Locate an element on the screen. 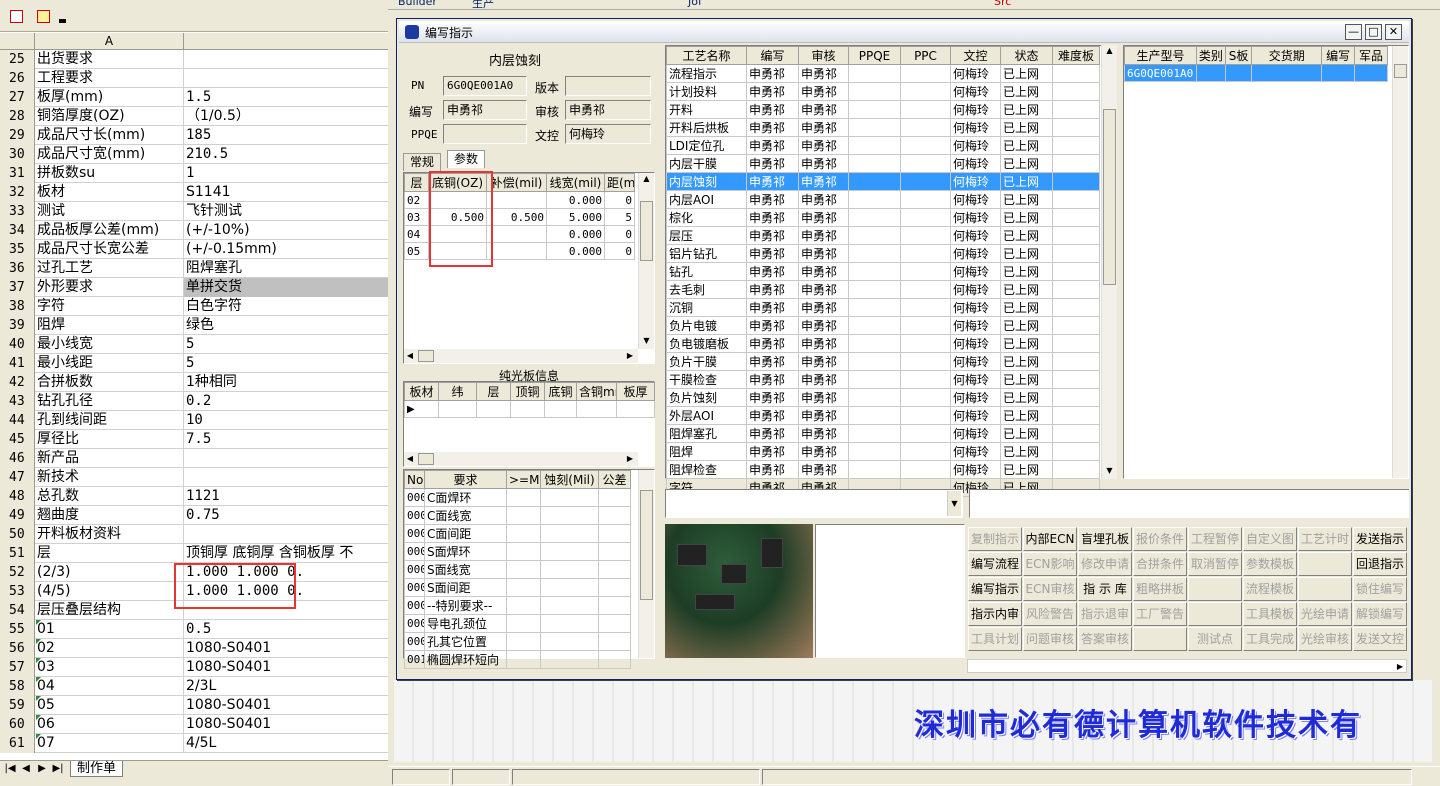 This screenshot has width=1440, height=786. cell-a: (2/3) is located at coordinates (109, 572).